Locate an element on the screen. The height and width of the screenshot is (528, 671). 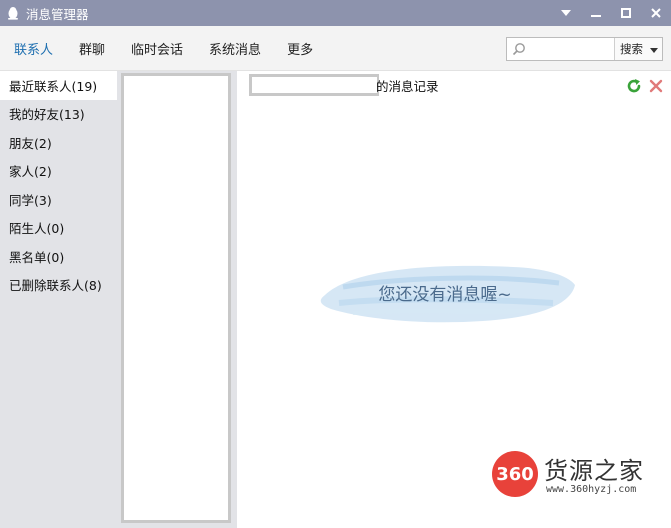
search-mode-label: 搜索 is located at coordinates (631, 49).